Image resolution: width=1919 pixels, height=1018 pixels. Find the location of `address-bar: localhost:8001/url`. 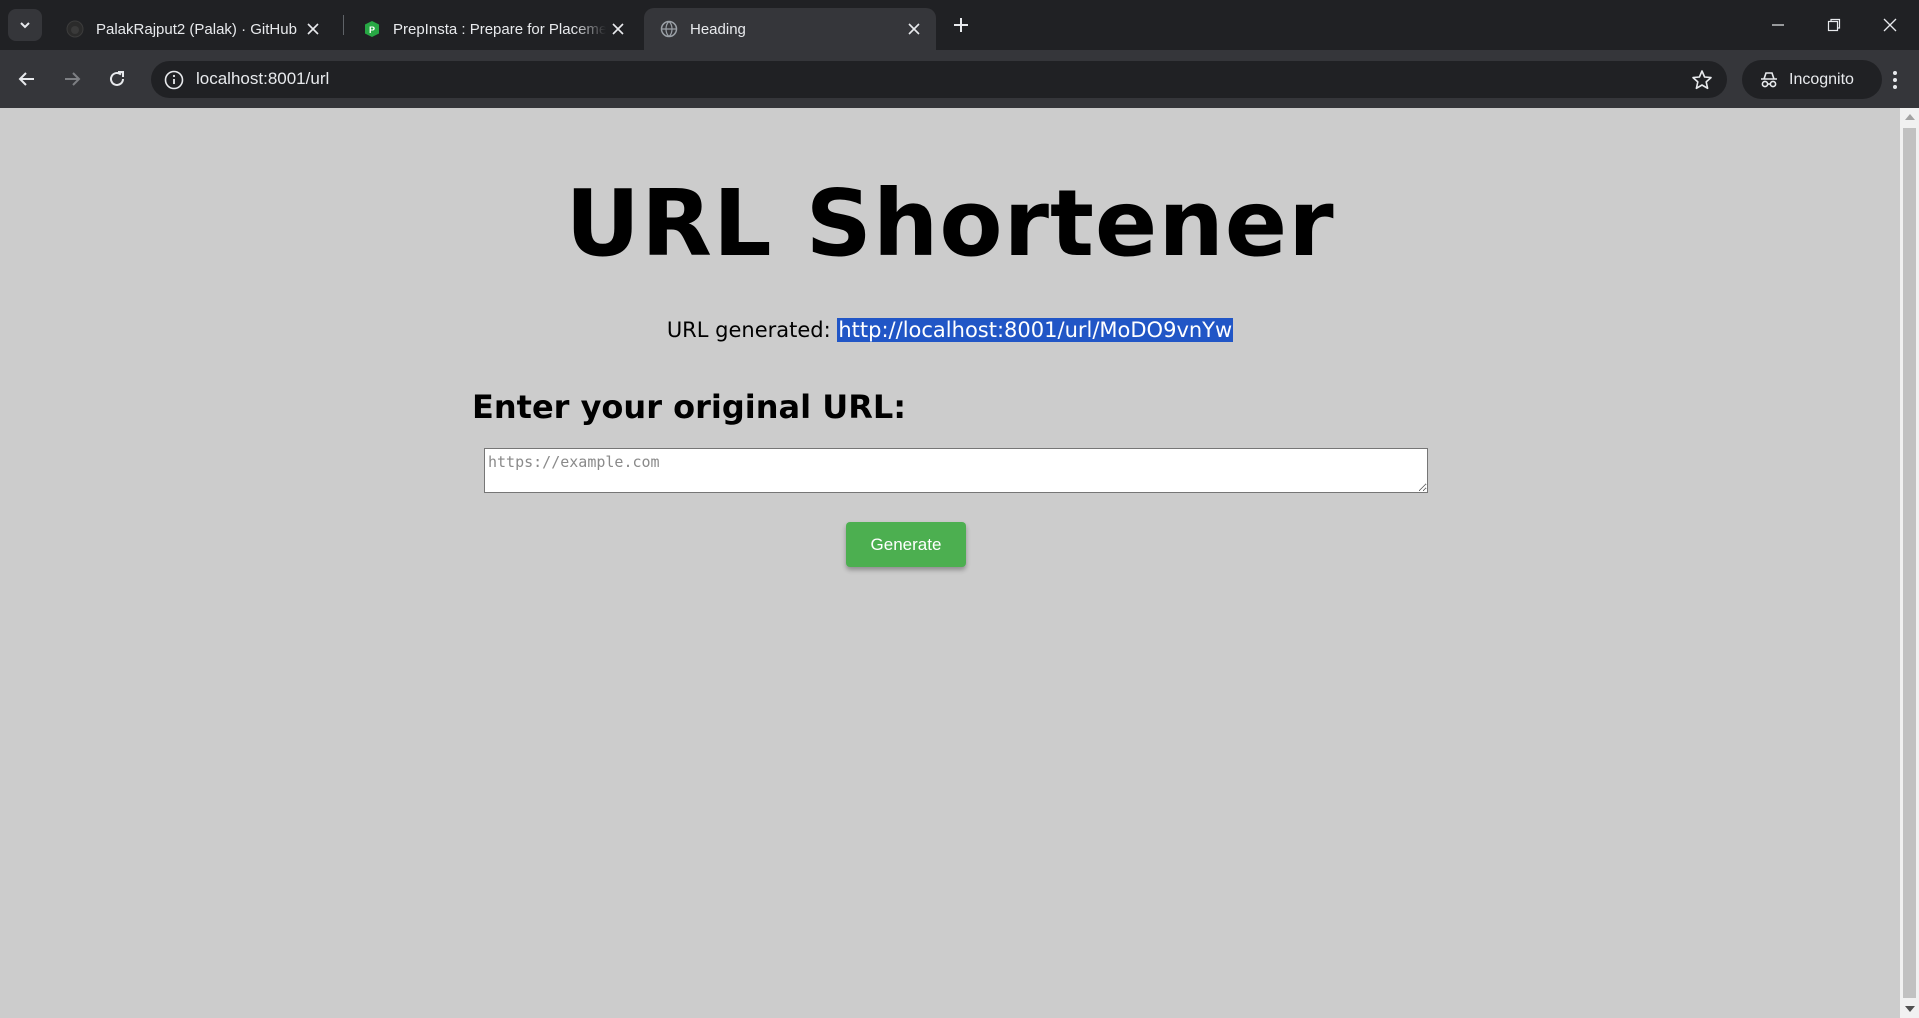

address-bar: localhost:8001/url is located at coordinates (939, 79).